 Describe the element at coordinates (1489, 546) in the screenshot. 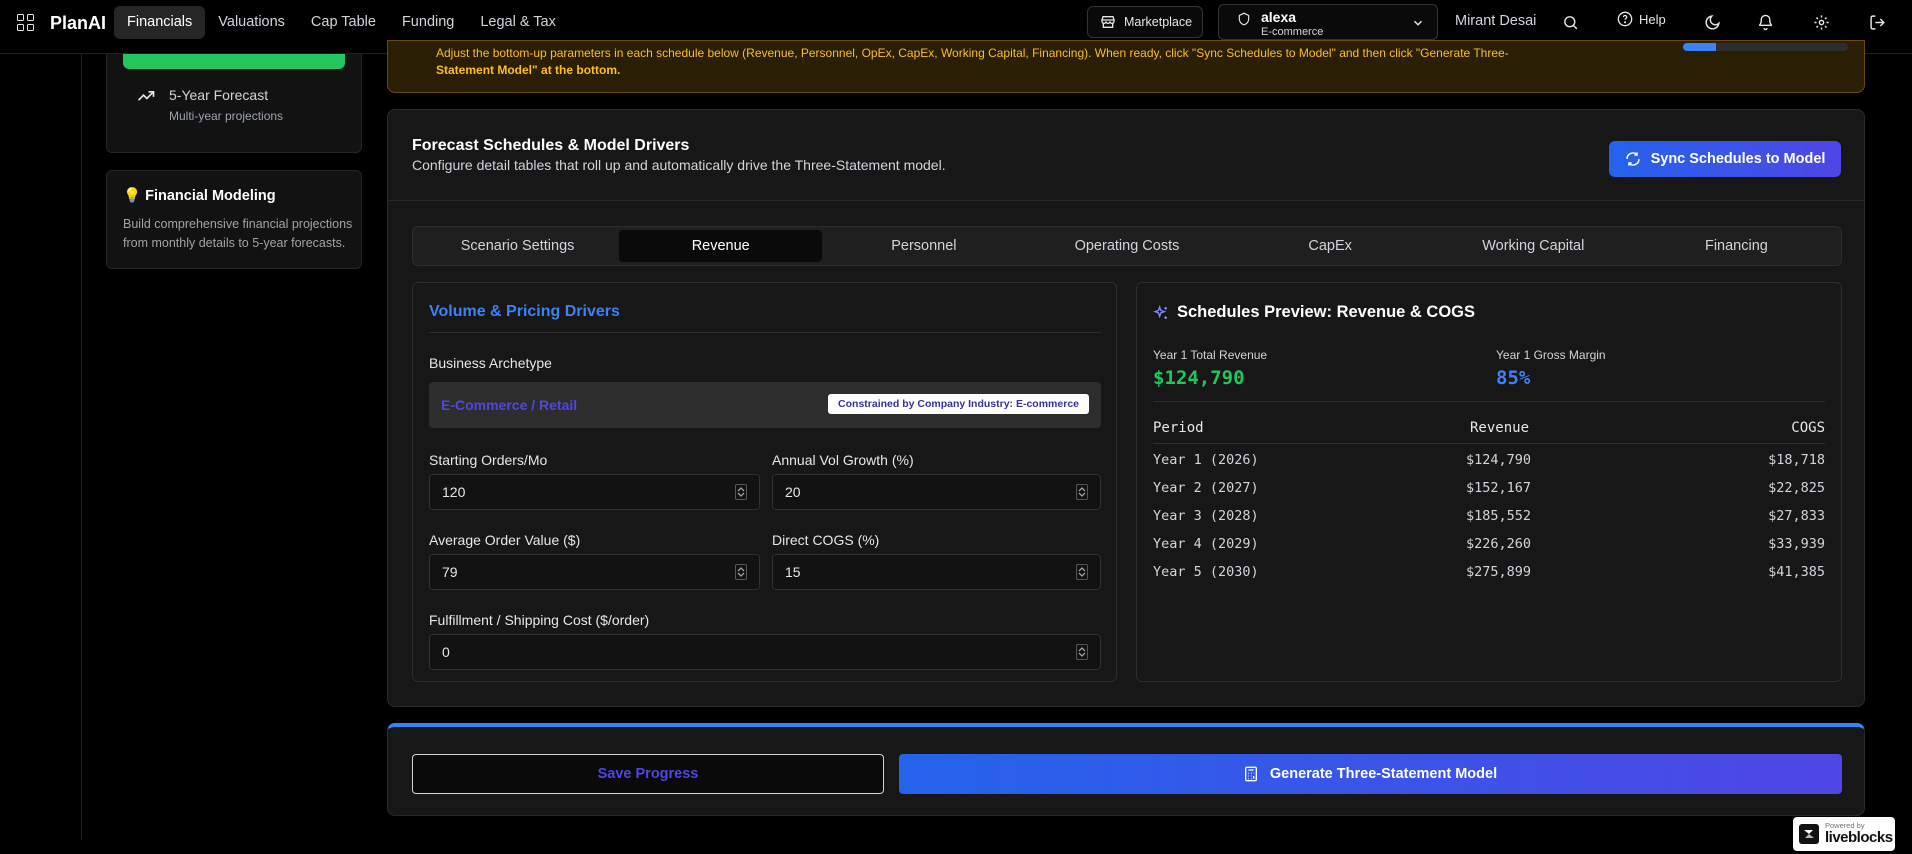

I see `table-row: Year 4 (2029) $226,260 $33,939` at that location.